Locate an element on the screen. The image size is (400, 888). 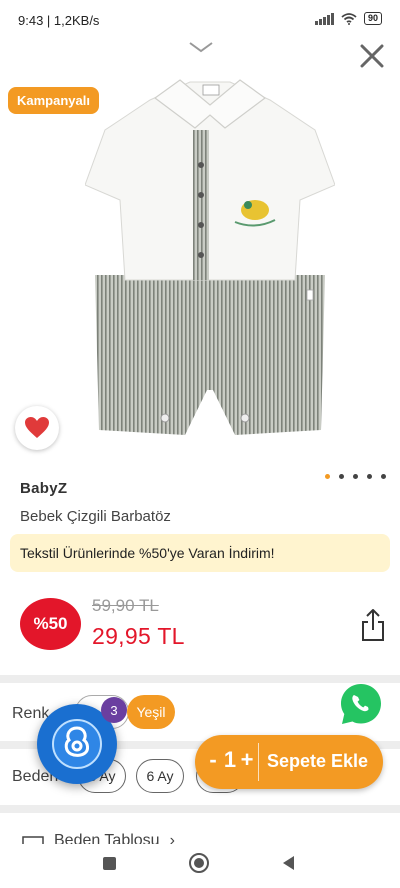
product-name: Bebek Çizgili Barbatöz is located at coordinates (95, 516).